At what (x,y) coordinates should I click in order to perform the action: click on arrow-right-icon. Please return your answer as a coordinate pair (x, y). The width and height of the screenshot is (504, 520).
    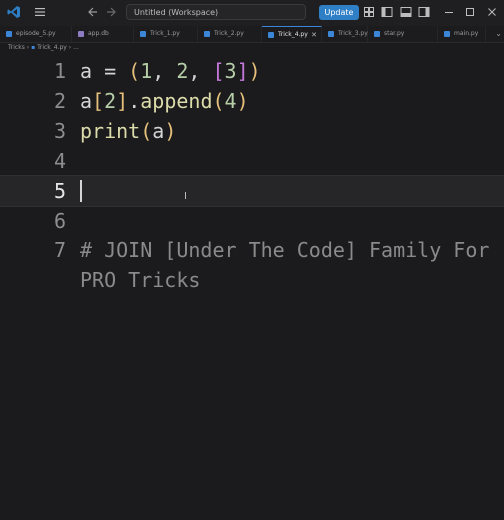
    Looking at the image, I should click on (112, 12).